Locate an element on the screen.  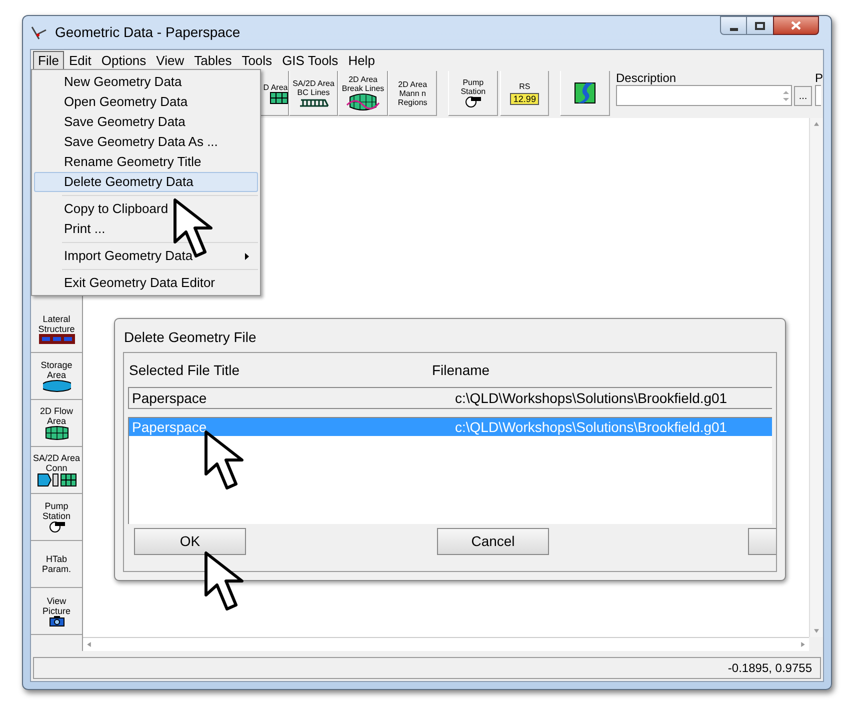
column-header: Selected File Title is located at coordinates (184, 370).